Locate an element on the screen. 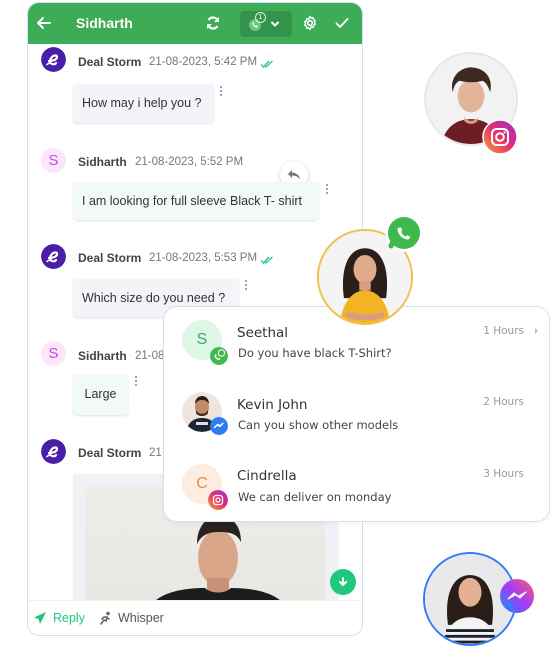 The image size is (555, 658). arrow-down-icon is located at coordinates (343, 581).